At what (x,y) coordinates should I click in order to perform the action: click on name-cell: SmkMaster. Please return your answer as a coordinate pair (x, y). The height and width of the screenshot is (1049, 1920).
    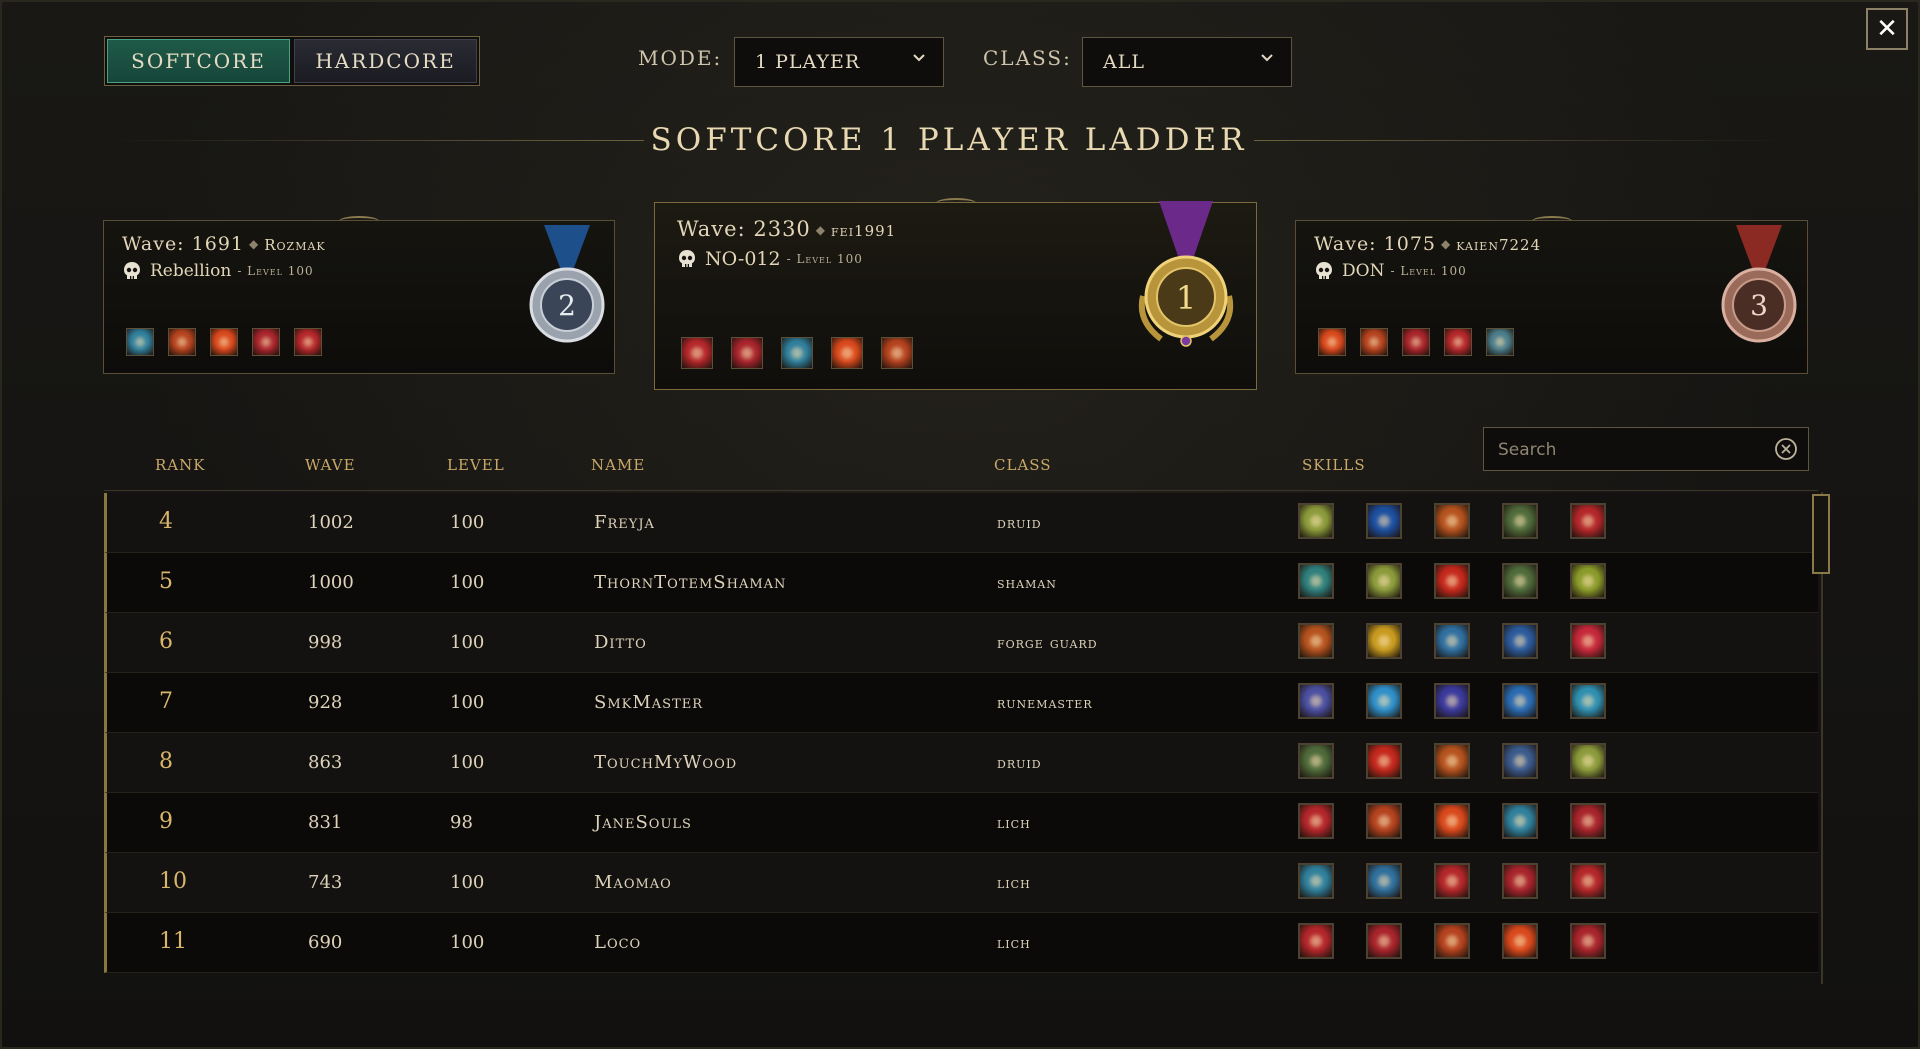
    Looking at the image, I should click on (648, 702).